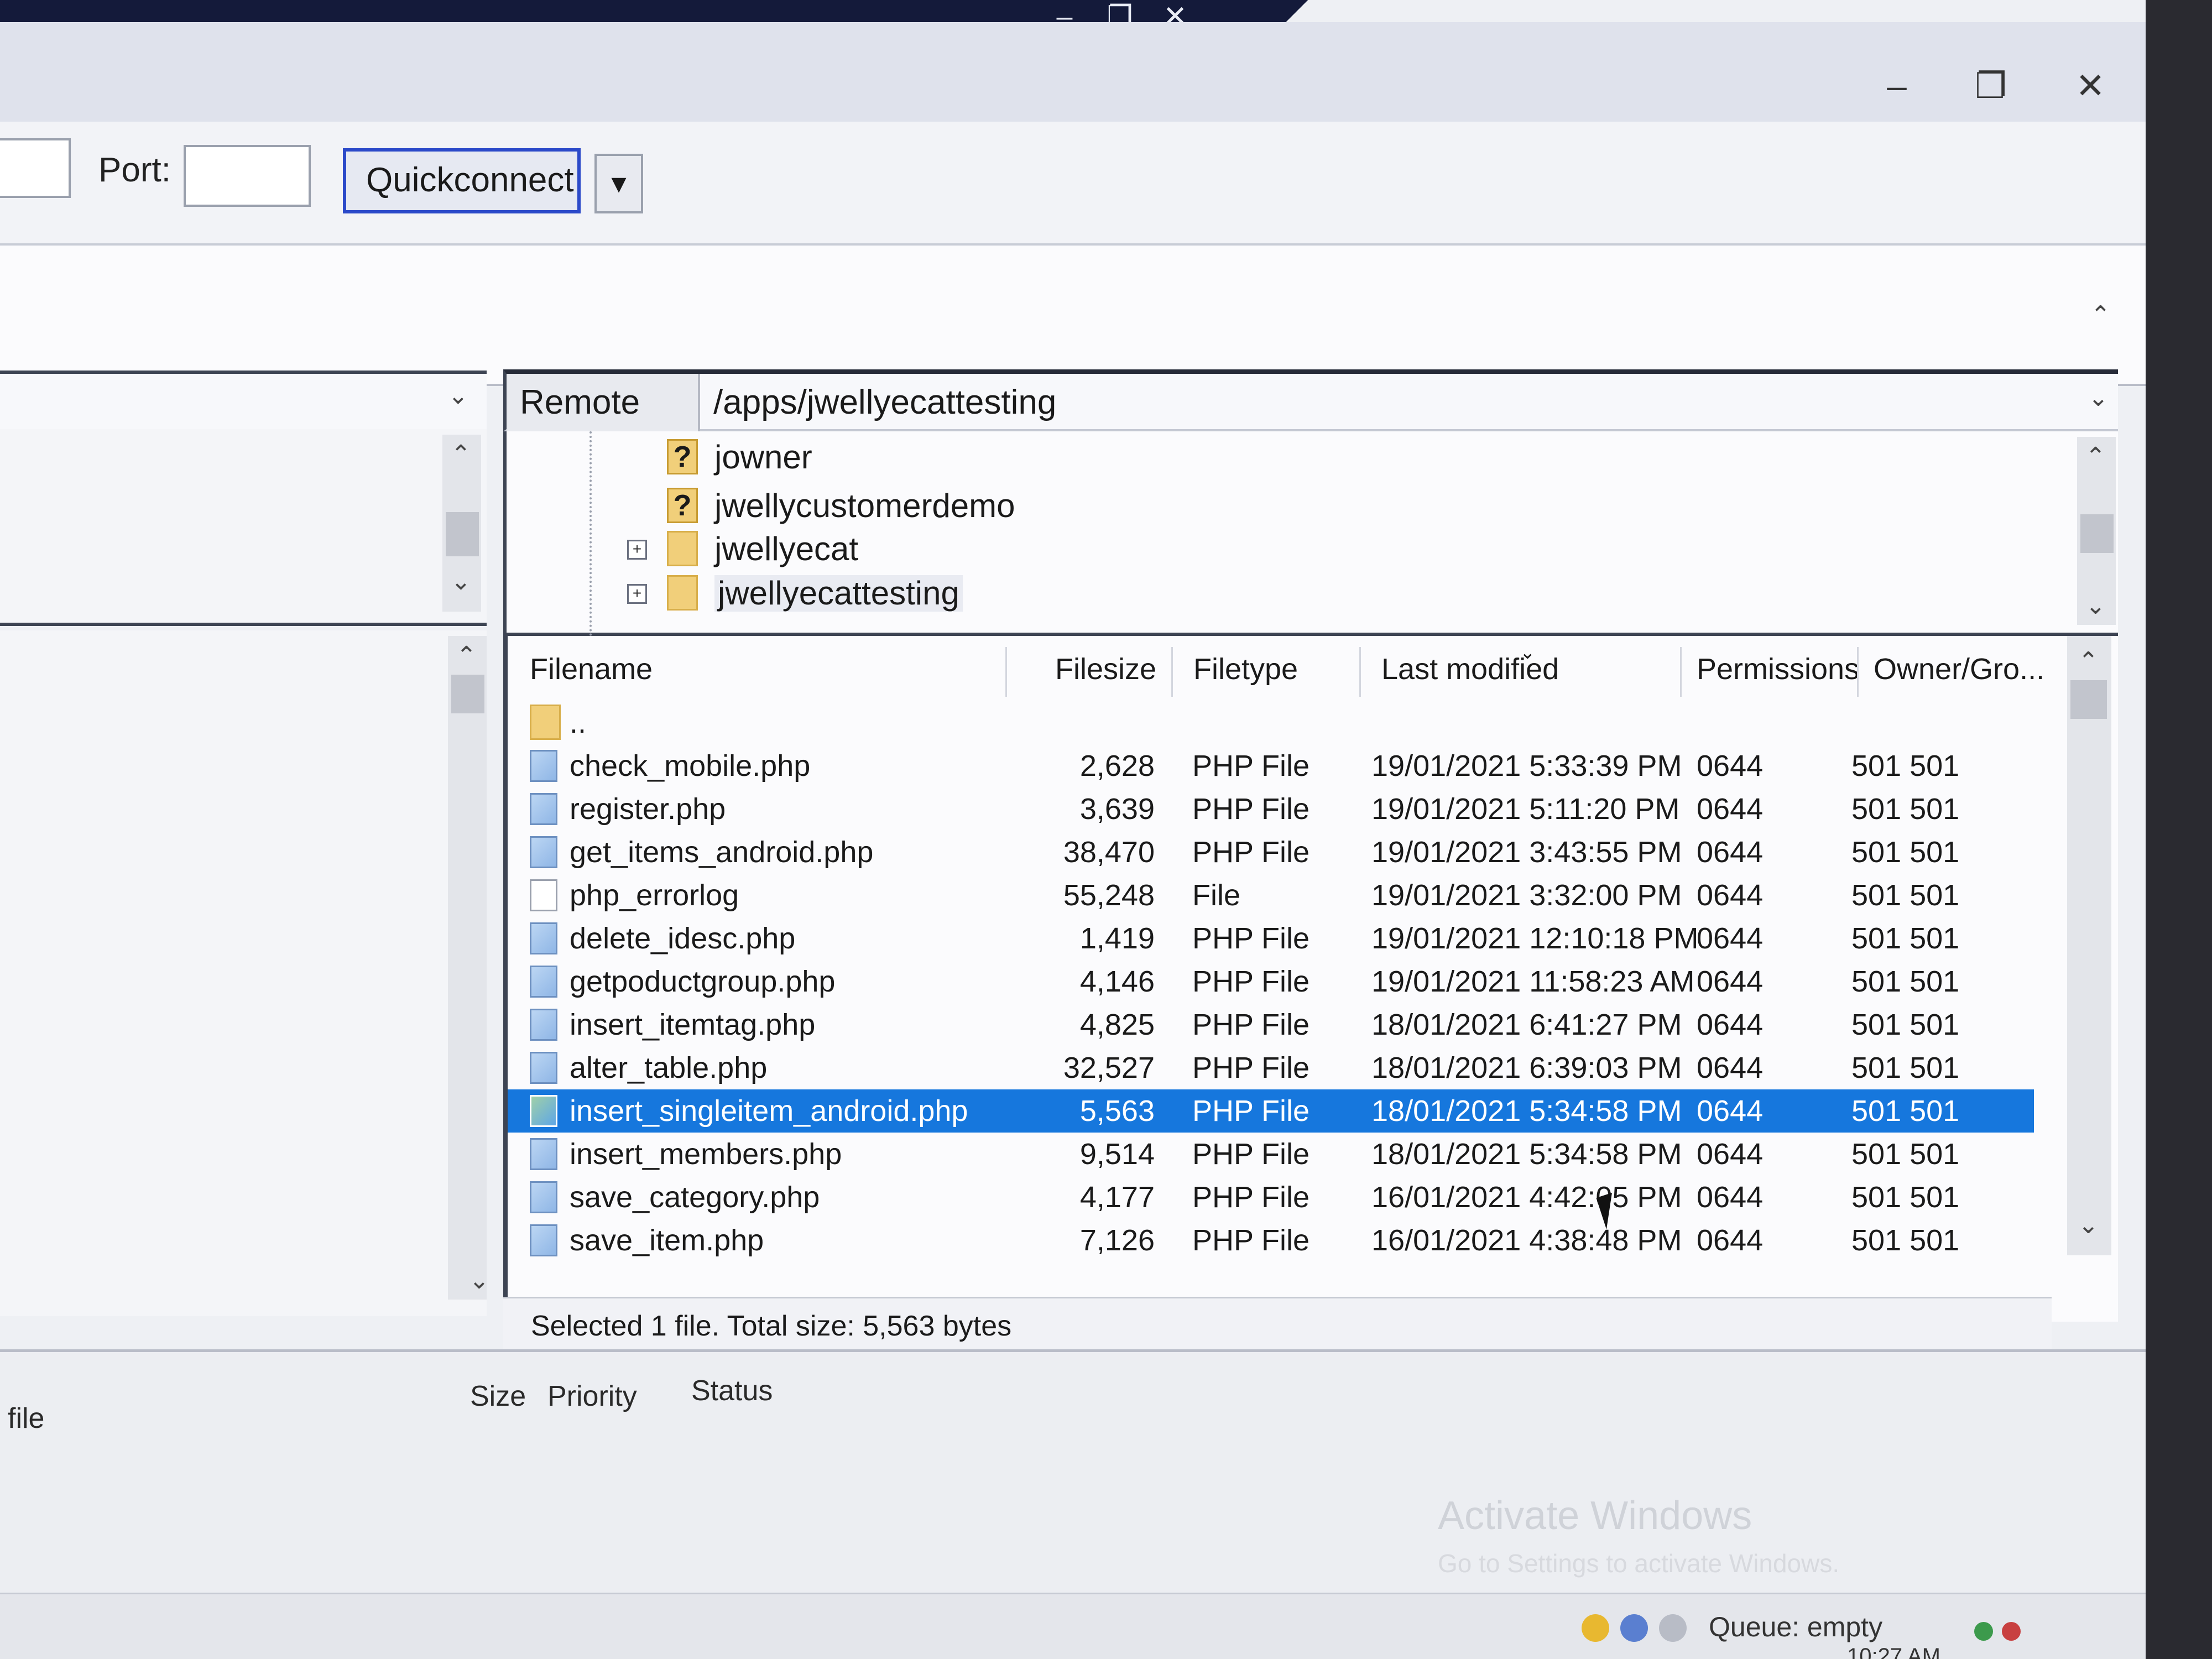 The image size is (2212, 1659). What do you see at coordinates (2089, 700) in the screenshot?
I see `remote-list-scroll-thumb` at bounding box center [2089, 700].